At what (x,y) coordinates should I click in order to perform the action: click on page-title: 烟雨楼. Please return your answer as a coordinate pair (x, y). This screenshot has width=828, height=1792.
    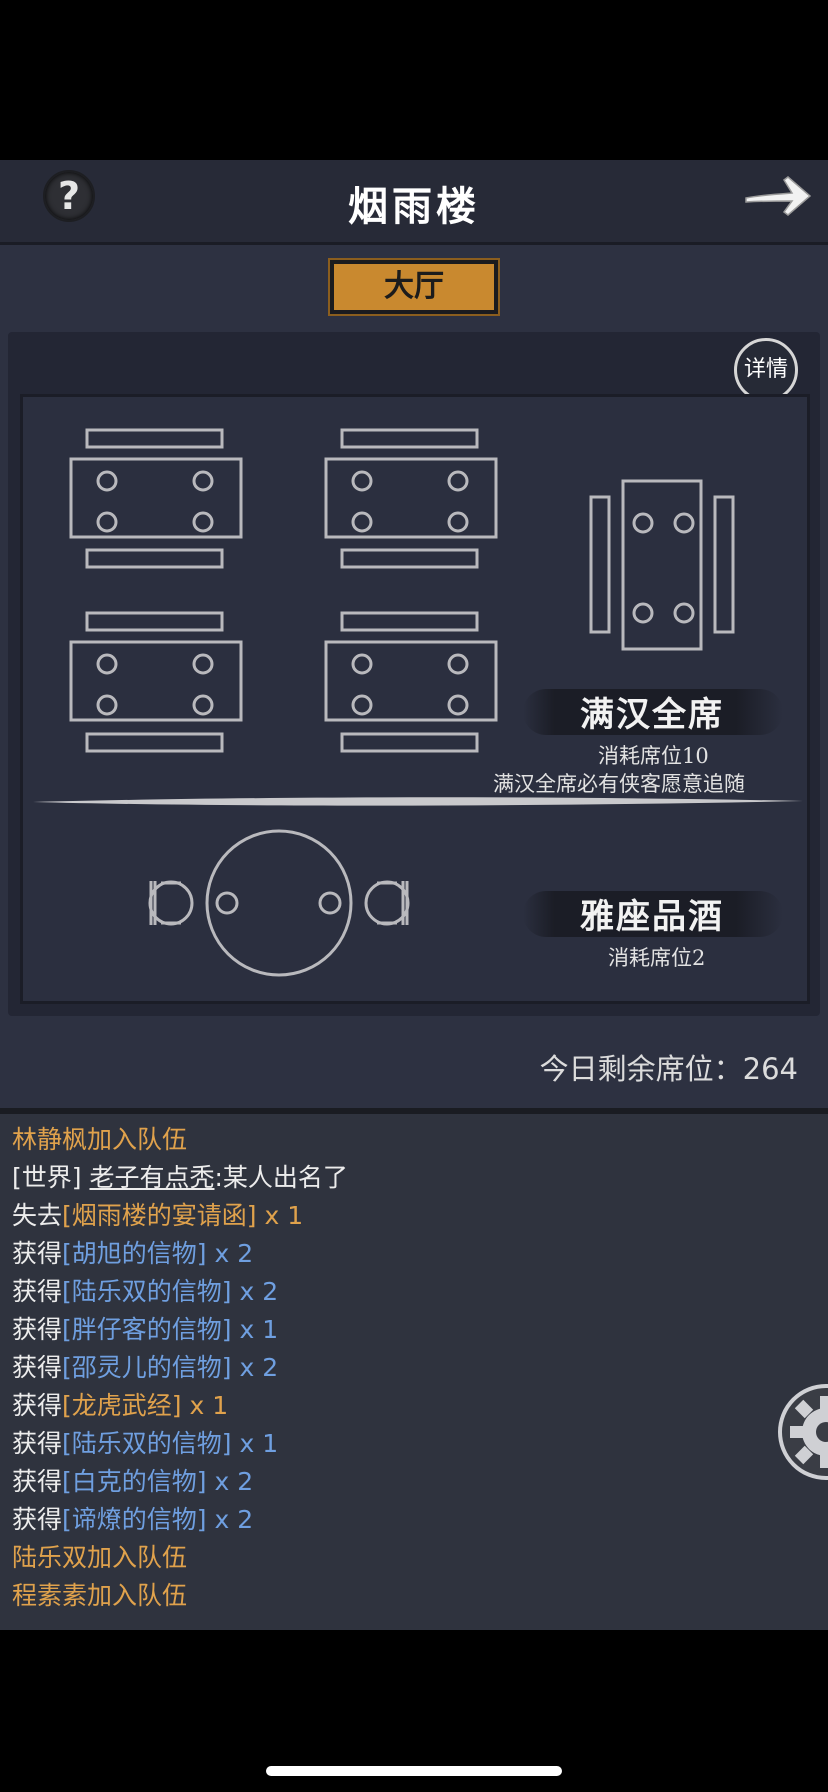
    Looking at the image, I should click on (414, 206).